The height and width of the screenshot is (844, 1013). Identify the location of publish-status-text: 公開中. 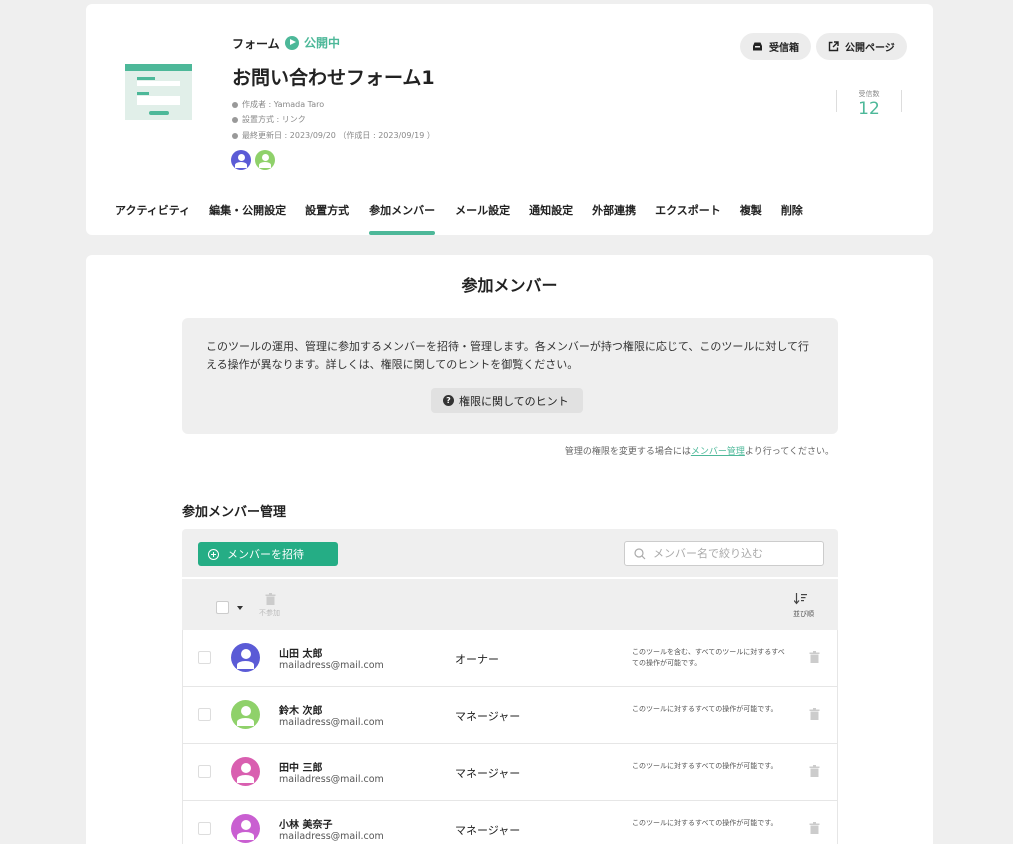
(322, 43).